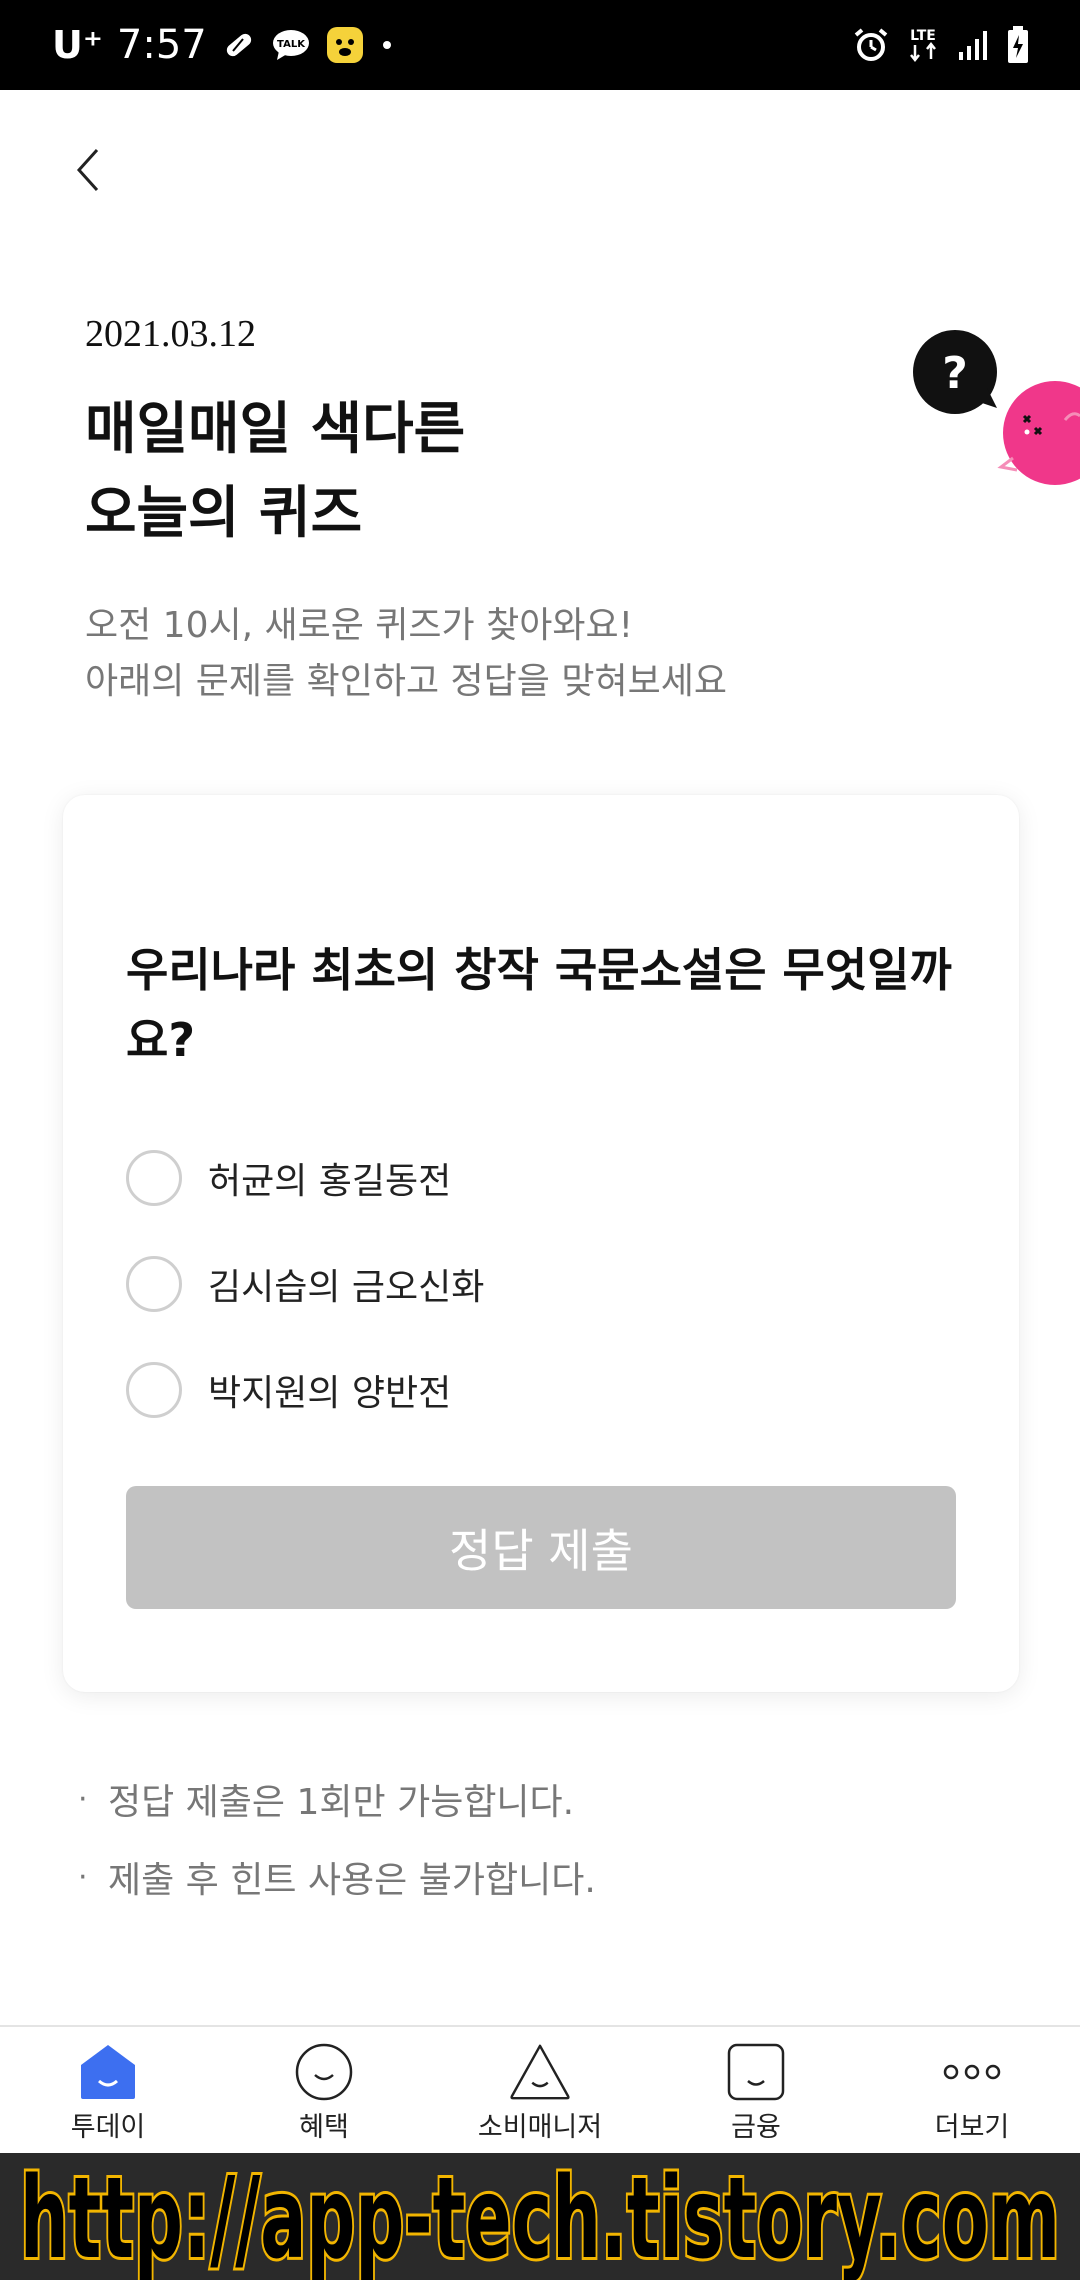 The image size is (1080, 2280). I want to click on back-button, so click(88, 170).